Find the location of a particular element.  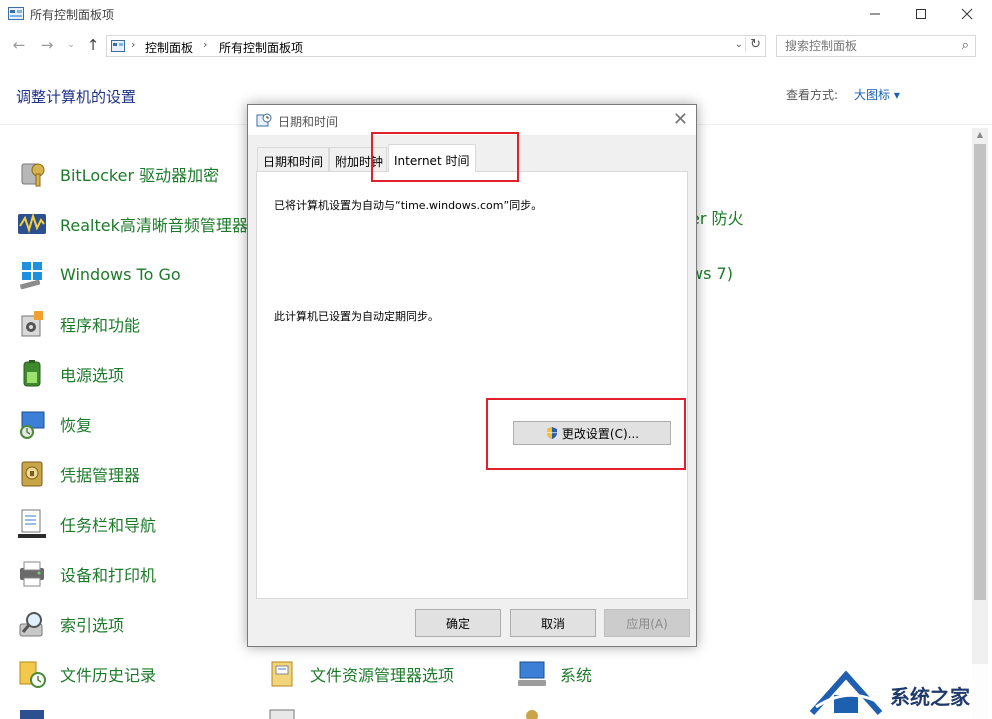

power-options-icon is located at coordinates (32, 373).